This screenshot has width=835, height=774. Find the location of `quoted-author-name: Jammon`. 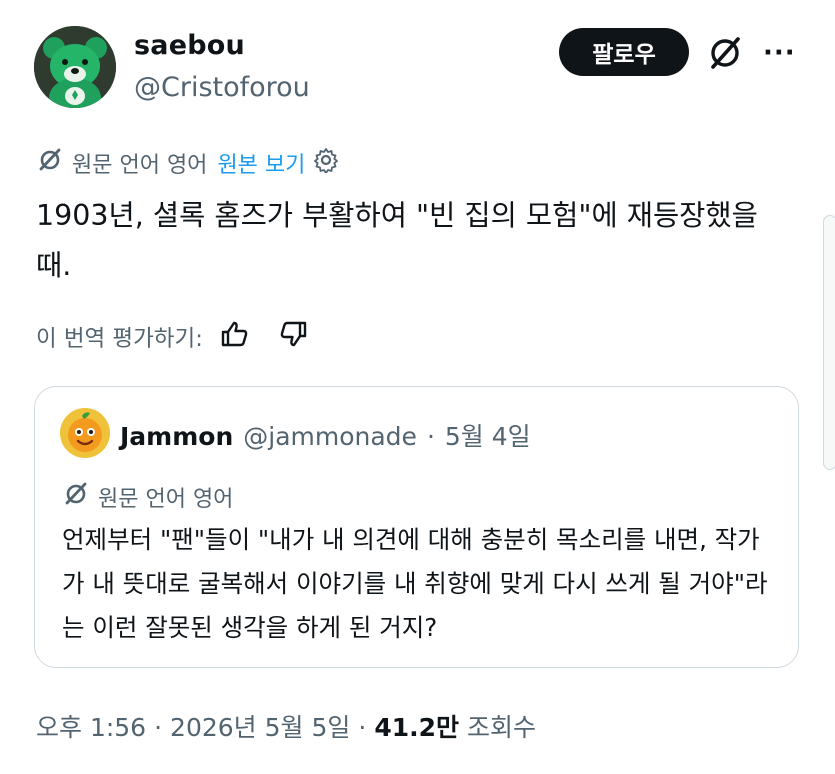

quoted-author-name: Jammon is located at coordinates (176, 436).